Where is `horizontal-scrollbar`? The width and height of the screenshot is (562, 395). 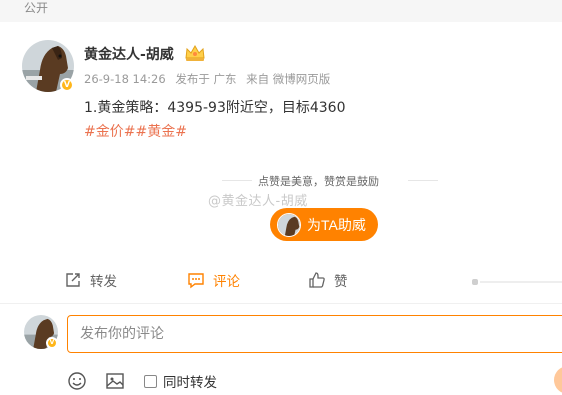
horizontal-scrollbar is located at coordinates (517, 282).